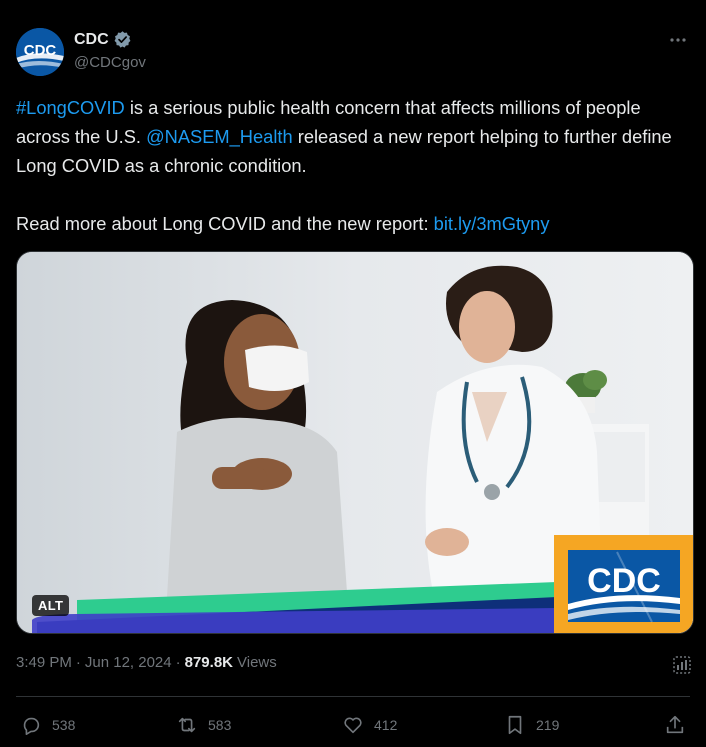 The height and width of the screenshot is (747, 706). I want to click on more-icon, so click(678, 40).